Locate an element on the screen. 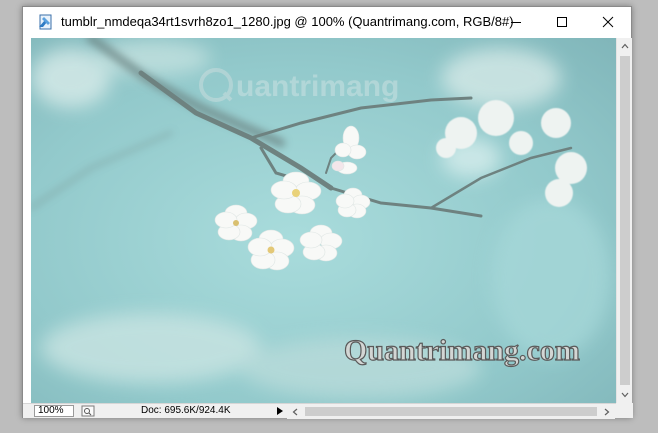 The height and width of the screenshot is (433, 658). close-button is located at coordinates (608, 21).